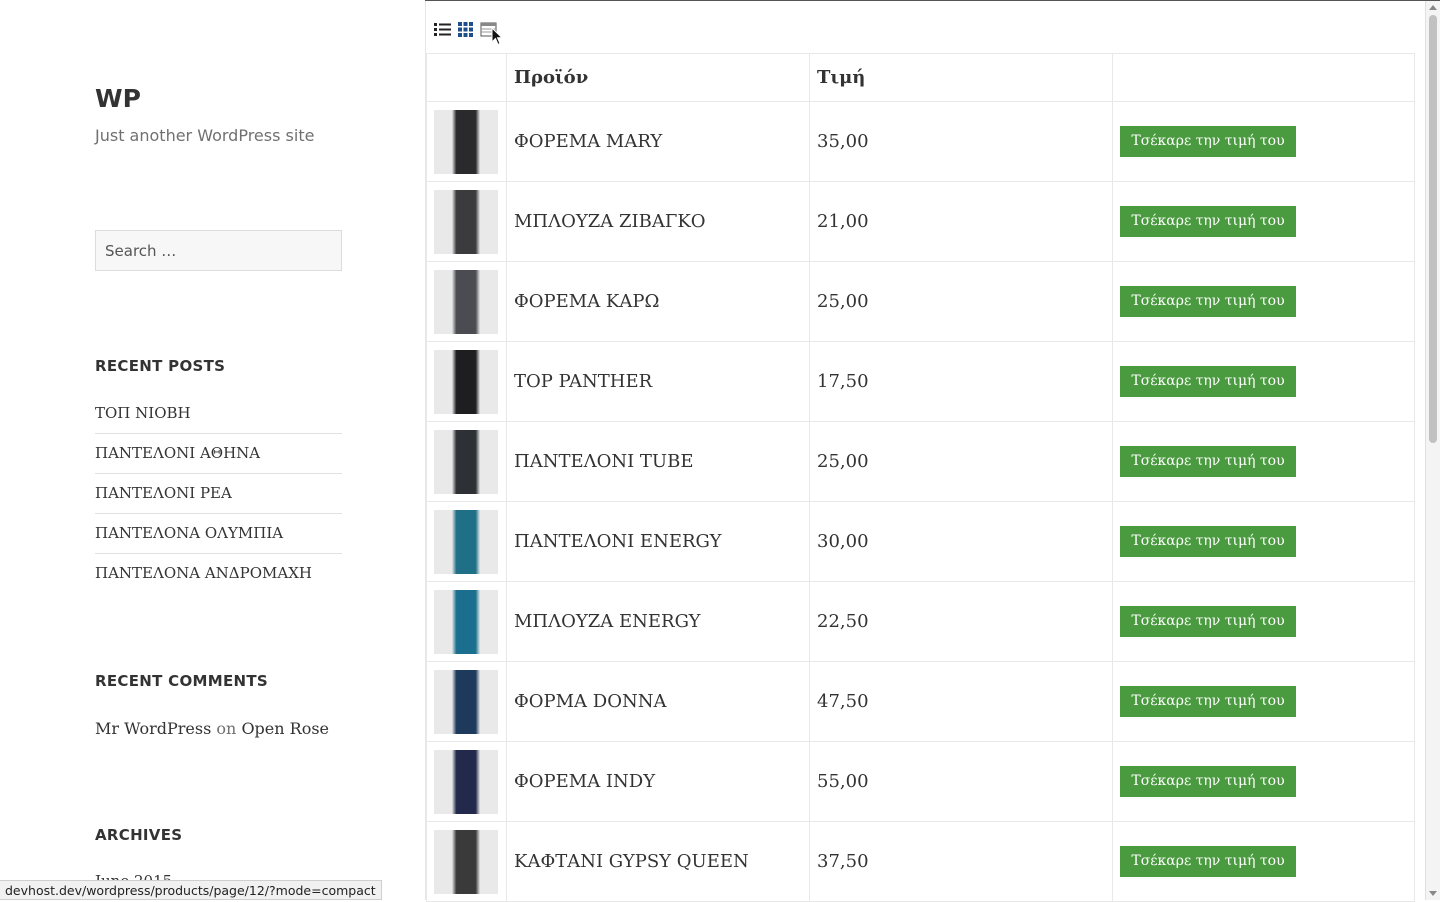 The image size is (1440, 902). I want to click on product-price: 55,00, so click(961, 781).